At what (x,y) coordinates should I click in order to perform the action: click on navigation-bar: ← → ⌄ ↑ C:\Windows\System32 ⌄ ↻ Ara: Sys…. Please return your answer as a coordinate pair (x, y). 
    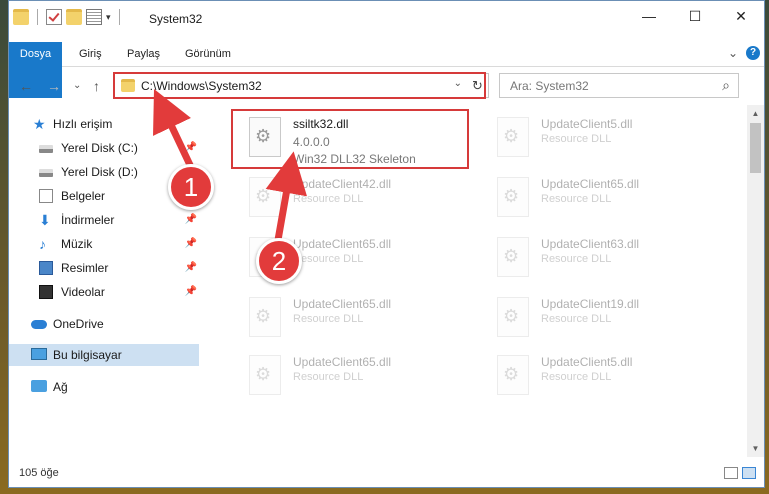
    Looking at the image, I should click on (386, 86).